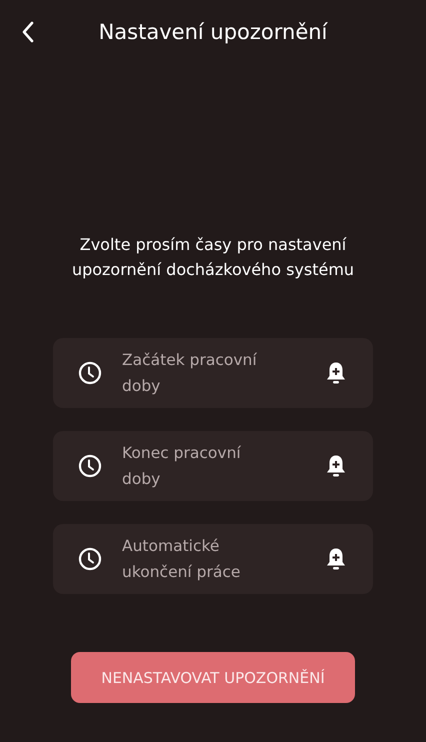  I want to click on back-button, so click(28, 32).